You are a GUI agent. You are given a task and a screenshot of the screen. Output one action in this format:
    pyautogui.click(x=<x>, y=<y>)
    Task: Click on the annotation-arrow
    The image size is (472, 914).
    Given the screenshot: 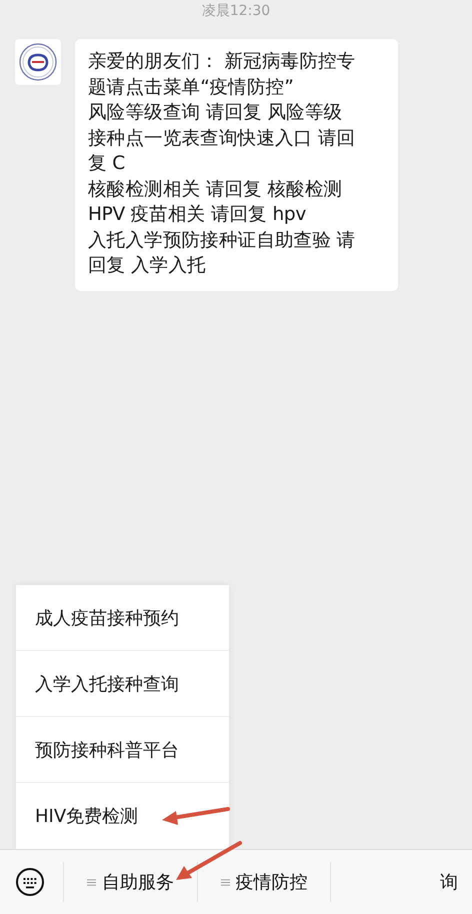 What is the action you would take?
    pyautogui.click(x=196, y=816)
    